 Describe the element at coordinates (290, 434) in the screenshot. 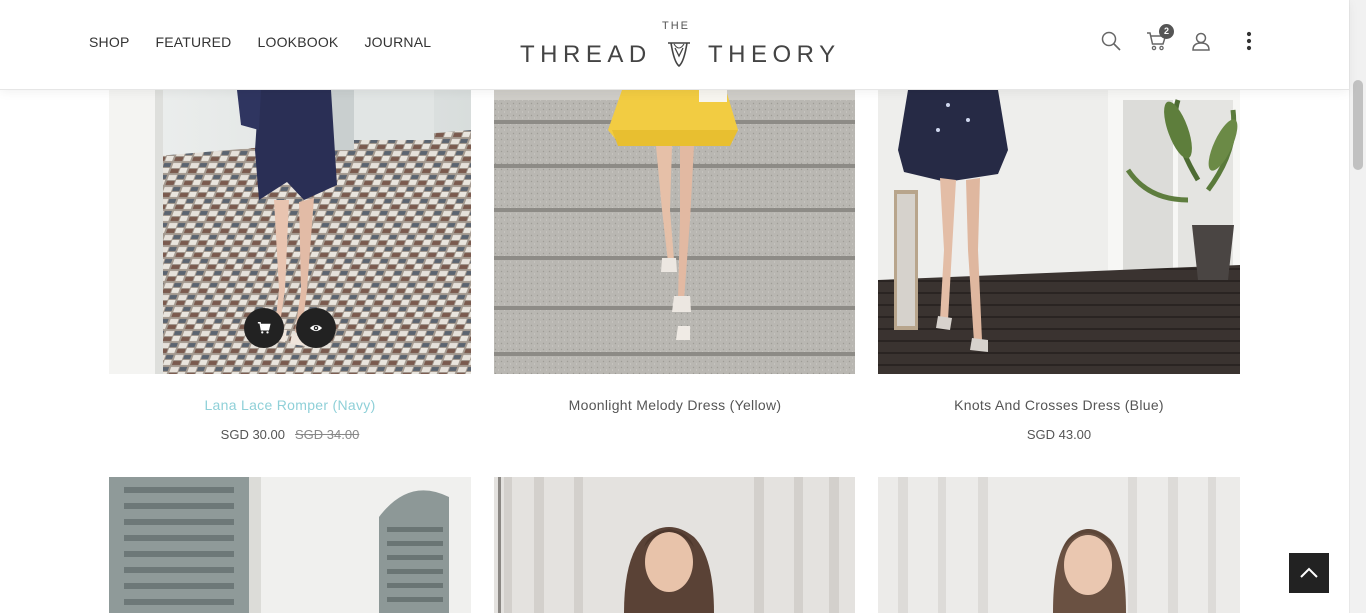

I see `product-price: SGD 30.00 SGD 34.00` at that location.